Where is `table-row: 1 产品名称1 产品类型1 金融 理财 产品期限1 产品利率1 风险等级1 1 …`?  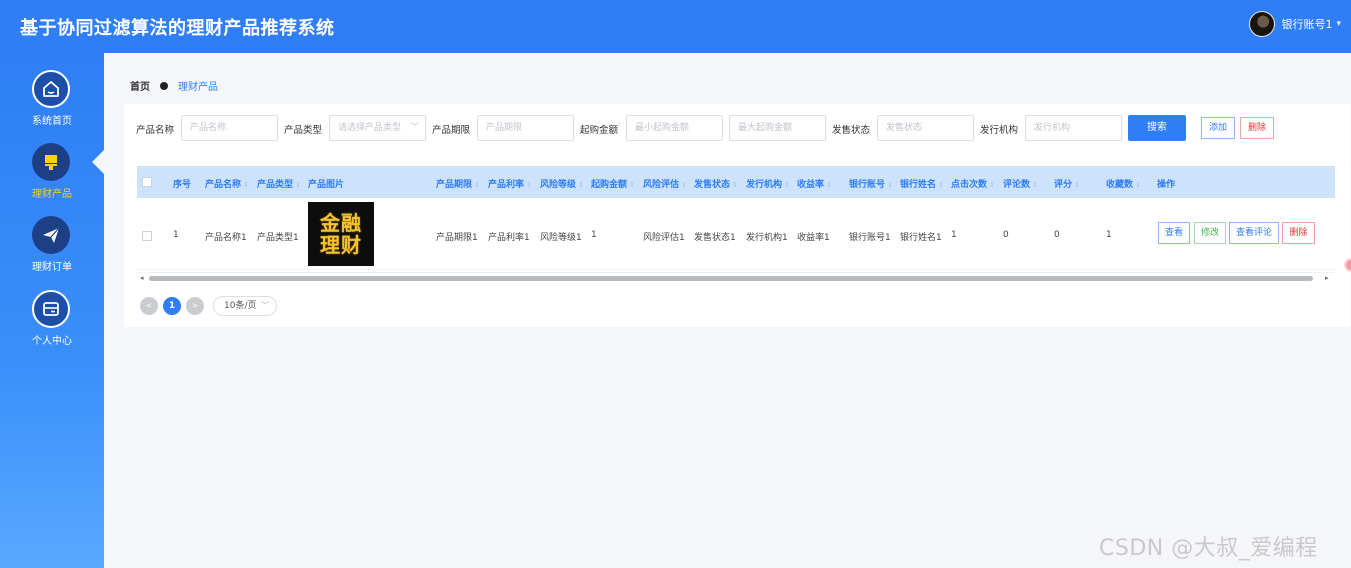
table-row: 1 产品名称1 产品类型1 金融 理财 产品期限1 产品利率1 风险等级1 1 … is located at coordinates (736, 234).